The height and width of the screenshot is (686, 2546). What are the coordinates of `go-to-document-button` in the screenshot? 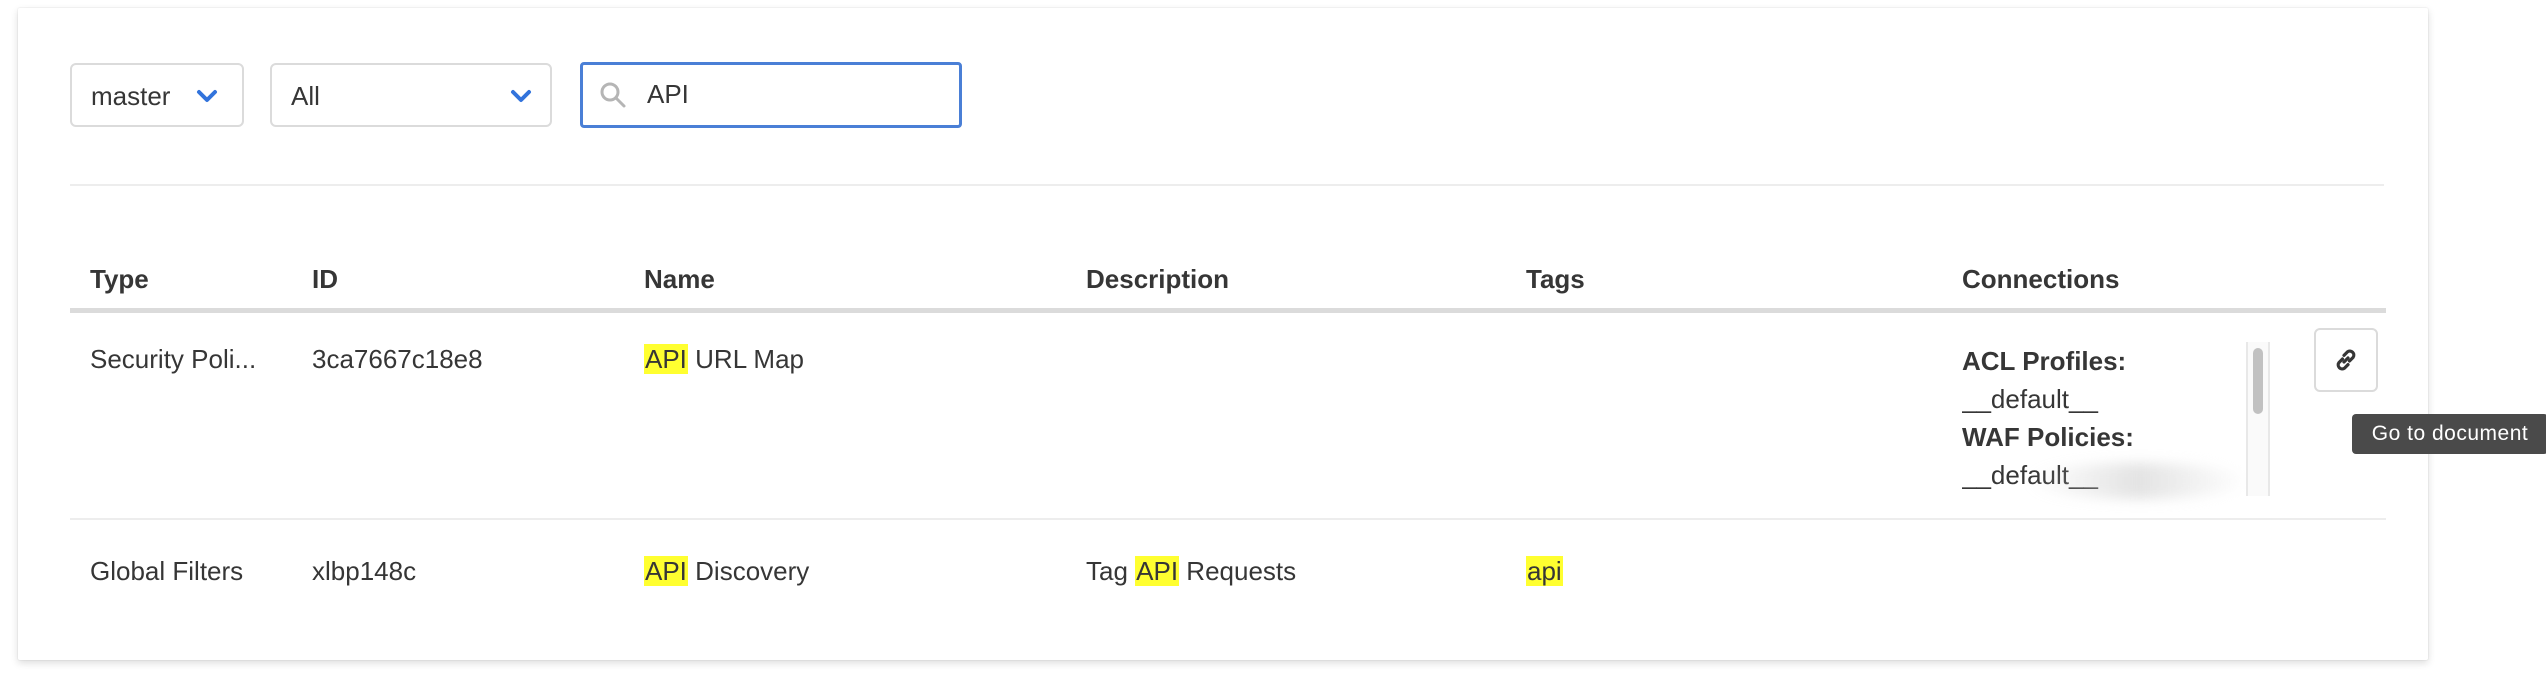 It's located at (2346, 360).